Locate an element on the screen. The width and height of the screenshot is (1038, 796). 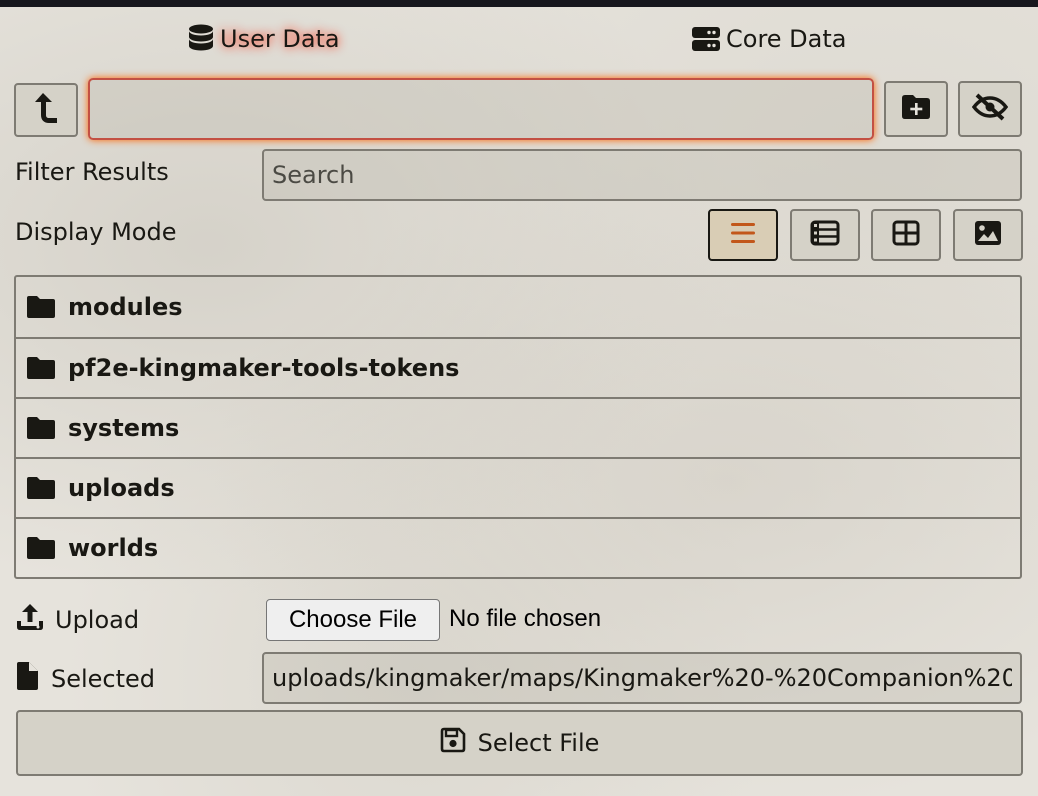
display-mode-list-button is located at coordinates (743, 235).